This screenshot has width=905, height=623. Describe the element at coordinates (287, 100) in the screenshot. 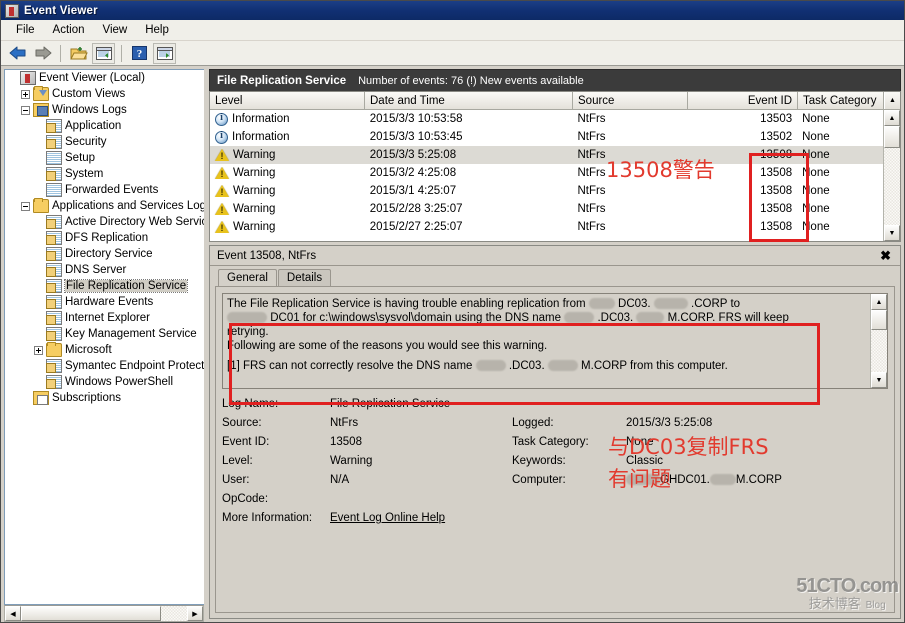

I see `column-header-level: Level` at that location.